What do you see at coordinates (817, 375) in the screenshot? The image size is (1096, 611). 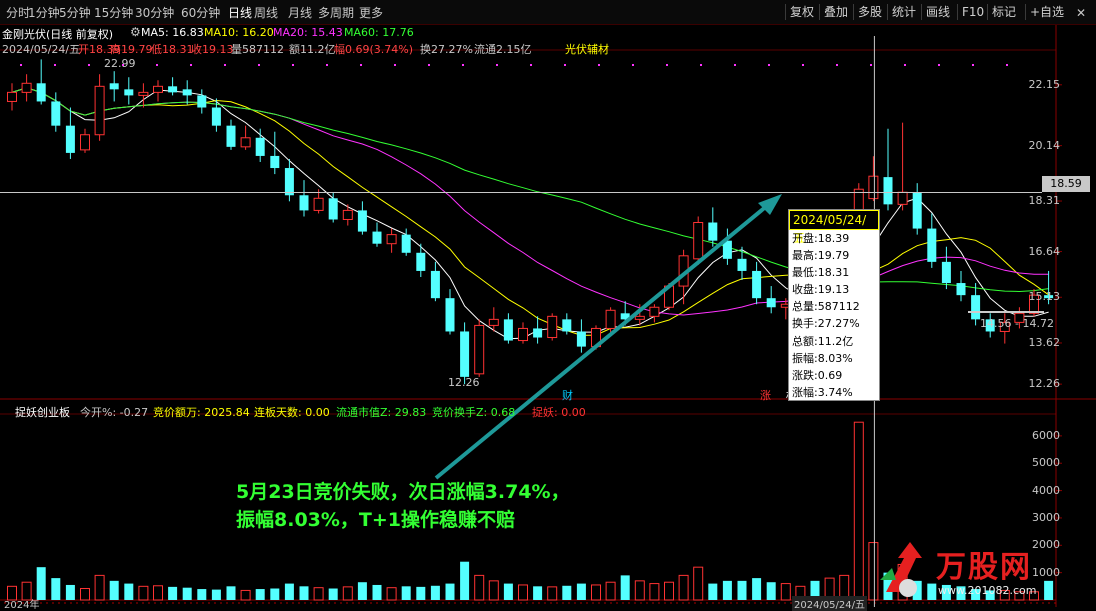 I see `tooltip-row-8: 涨跌:0.69` at bounding box center [817, 375].